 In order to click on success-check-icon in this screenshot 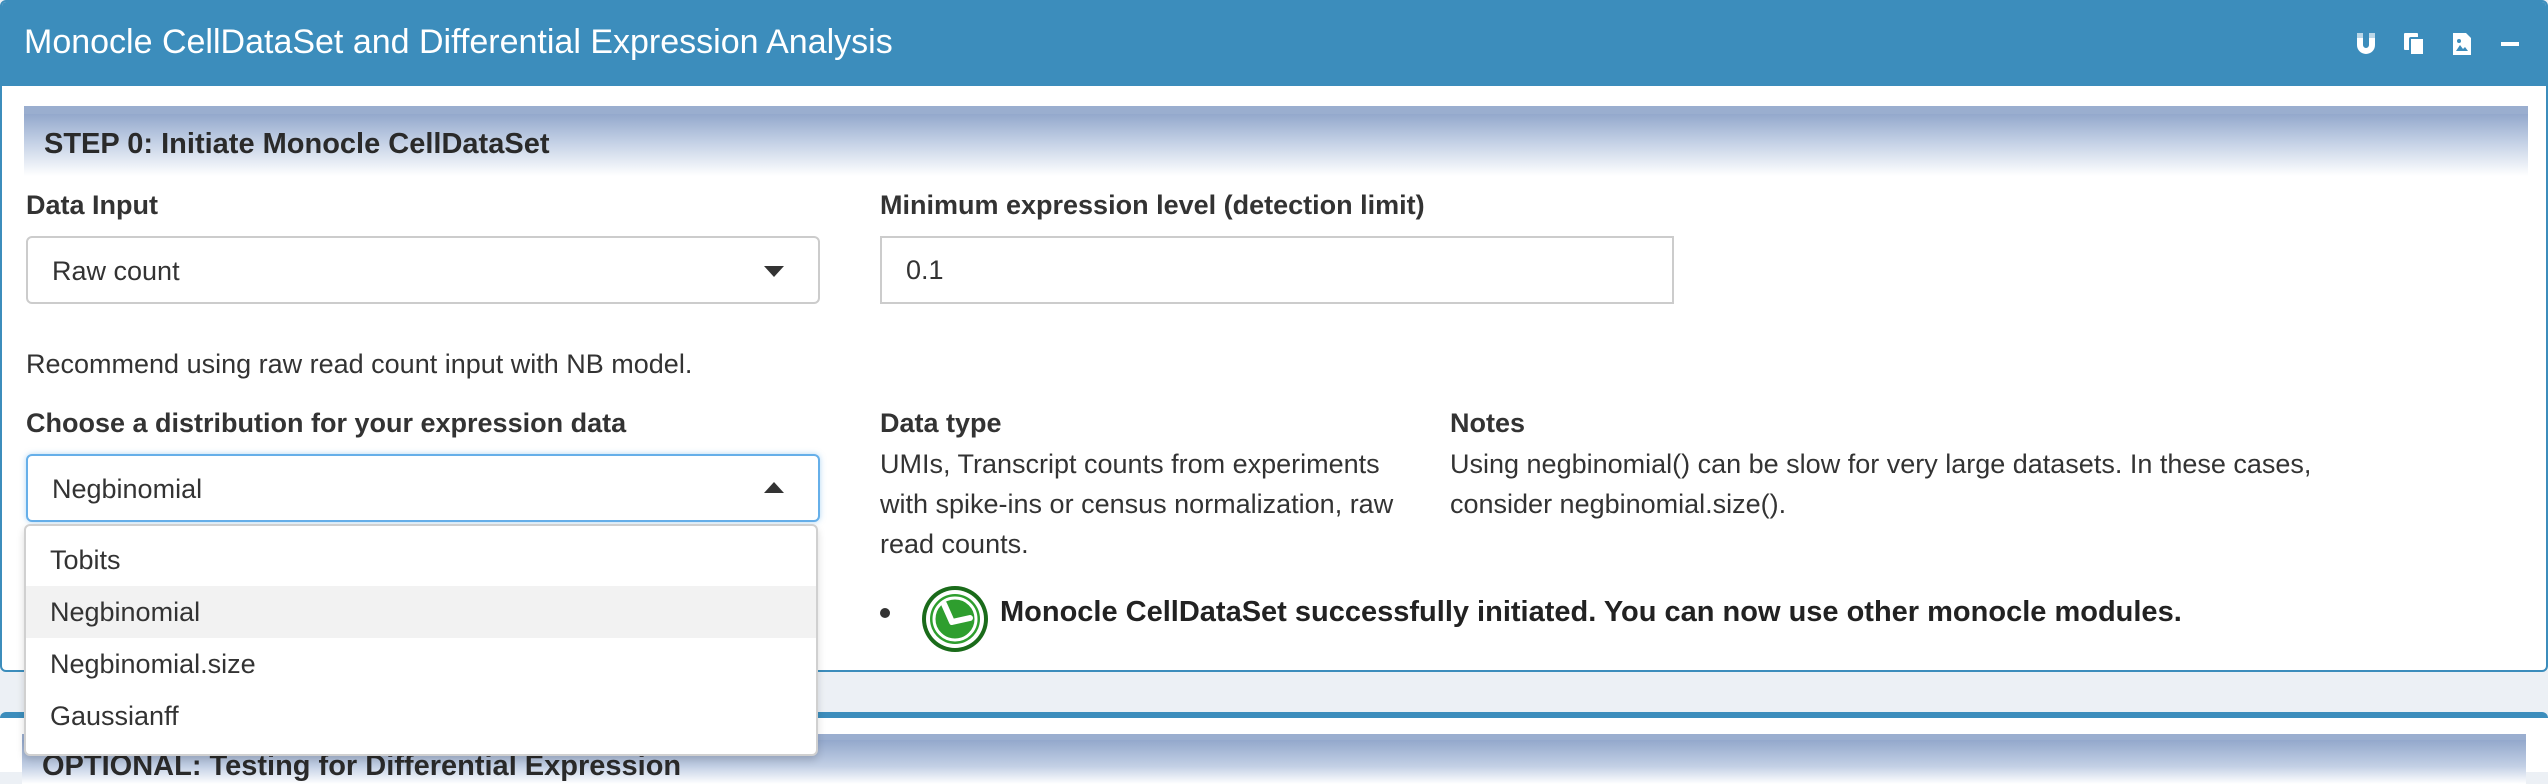, I will do `click(955, 621)`.